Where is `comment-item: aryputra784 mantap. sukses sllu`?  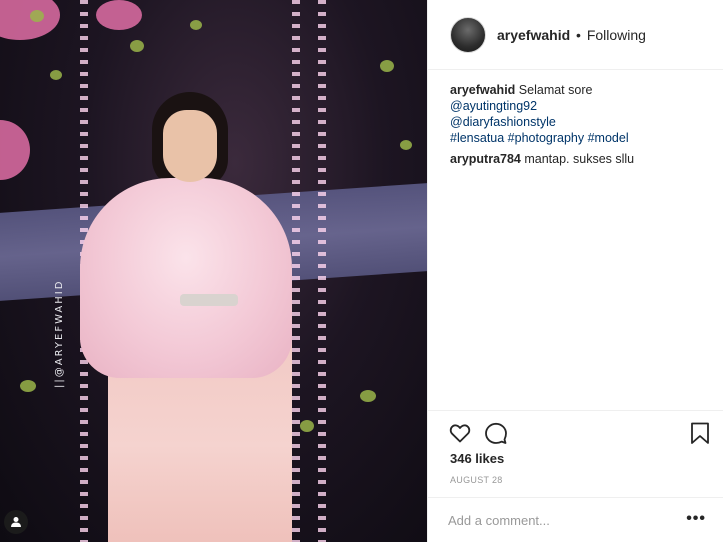
comment-item: aryputra784 mantap. sukses sllu is located at coordinates (581, 159).